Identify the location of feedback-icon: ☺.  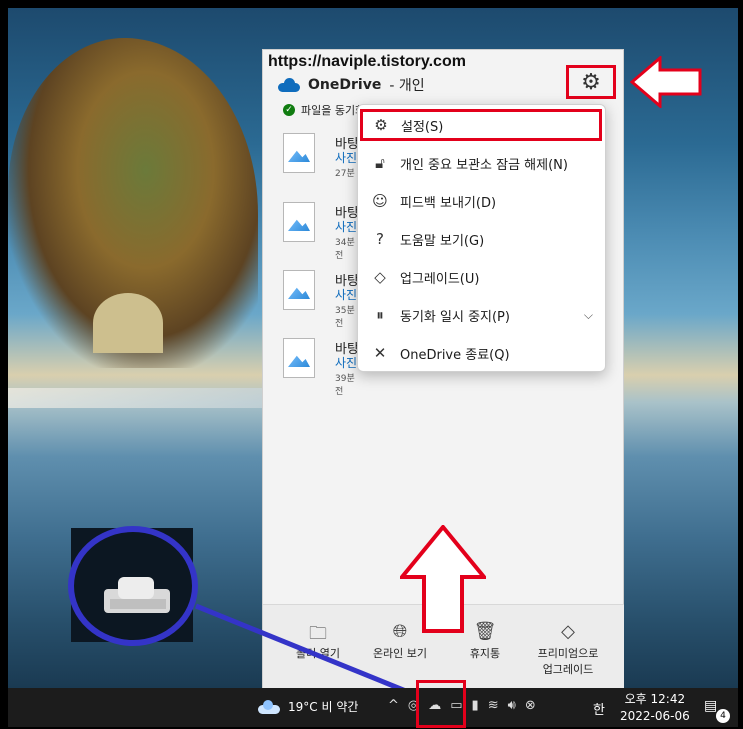
(380, 201).